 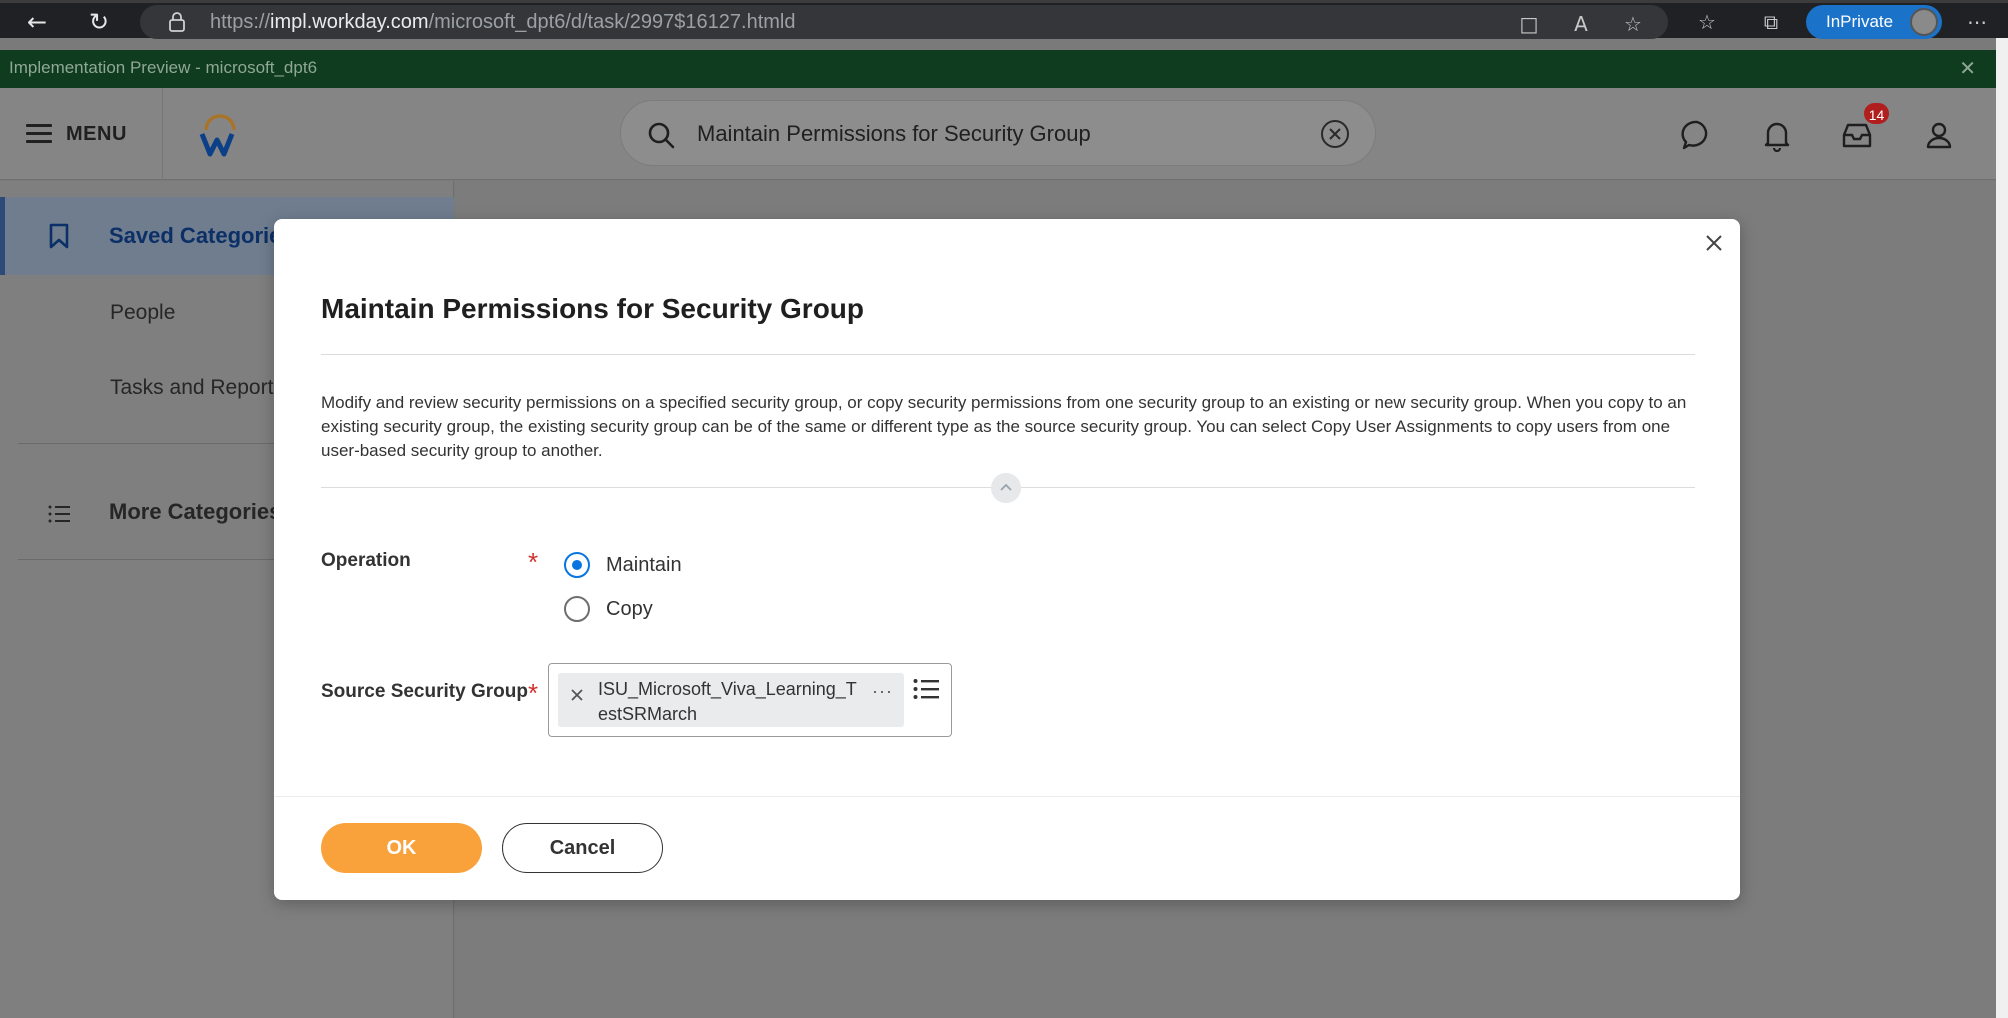 I want to click on preview-banner-text: Implementation Preview - microsoft_dpt6, so click(x=163, y=67).